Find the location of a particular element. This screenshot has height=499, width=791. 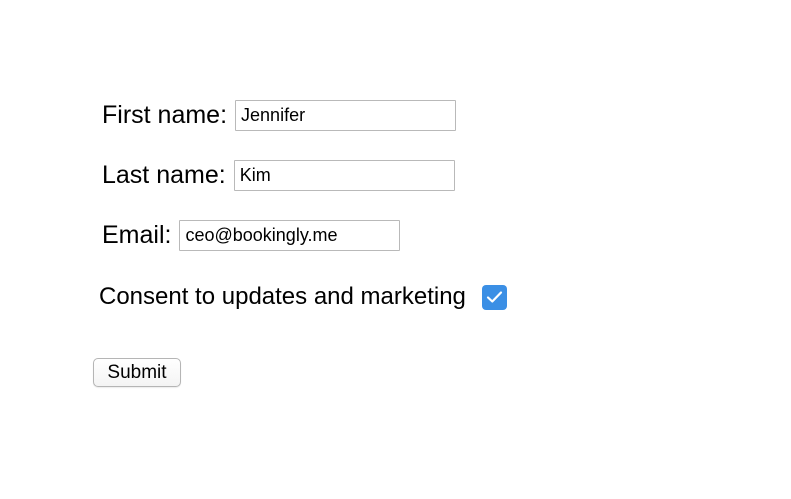

submit-button: Submit is located at coordinates (137, 372).